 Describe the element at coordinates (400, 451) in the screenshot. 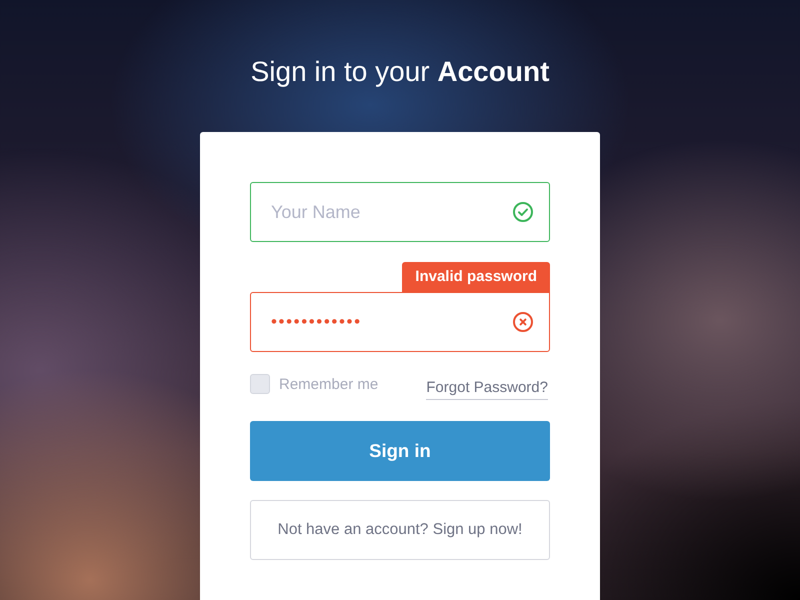

I see `sign-in-button: Sign in` at that location.